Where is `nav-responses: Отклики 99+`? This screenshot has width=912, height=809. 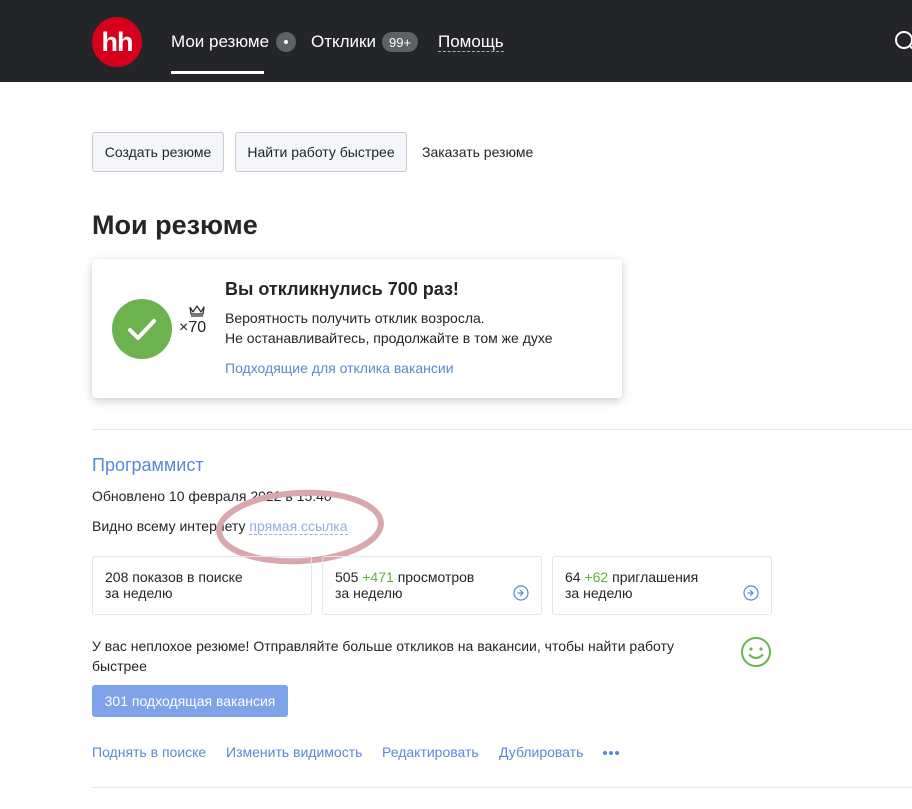
nav-responses: Отклики 99+ is located at coordinates (365, 42).